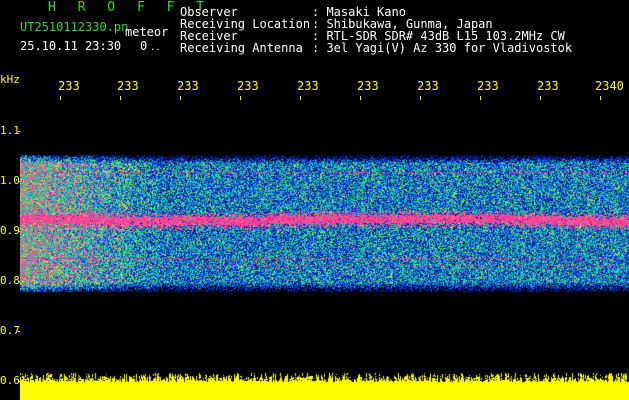  Describe the element at coordinates (10, 180) in the screenshot. I see `y-axis-label: 1.0` at that location.